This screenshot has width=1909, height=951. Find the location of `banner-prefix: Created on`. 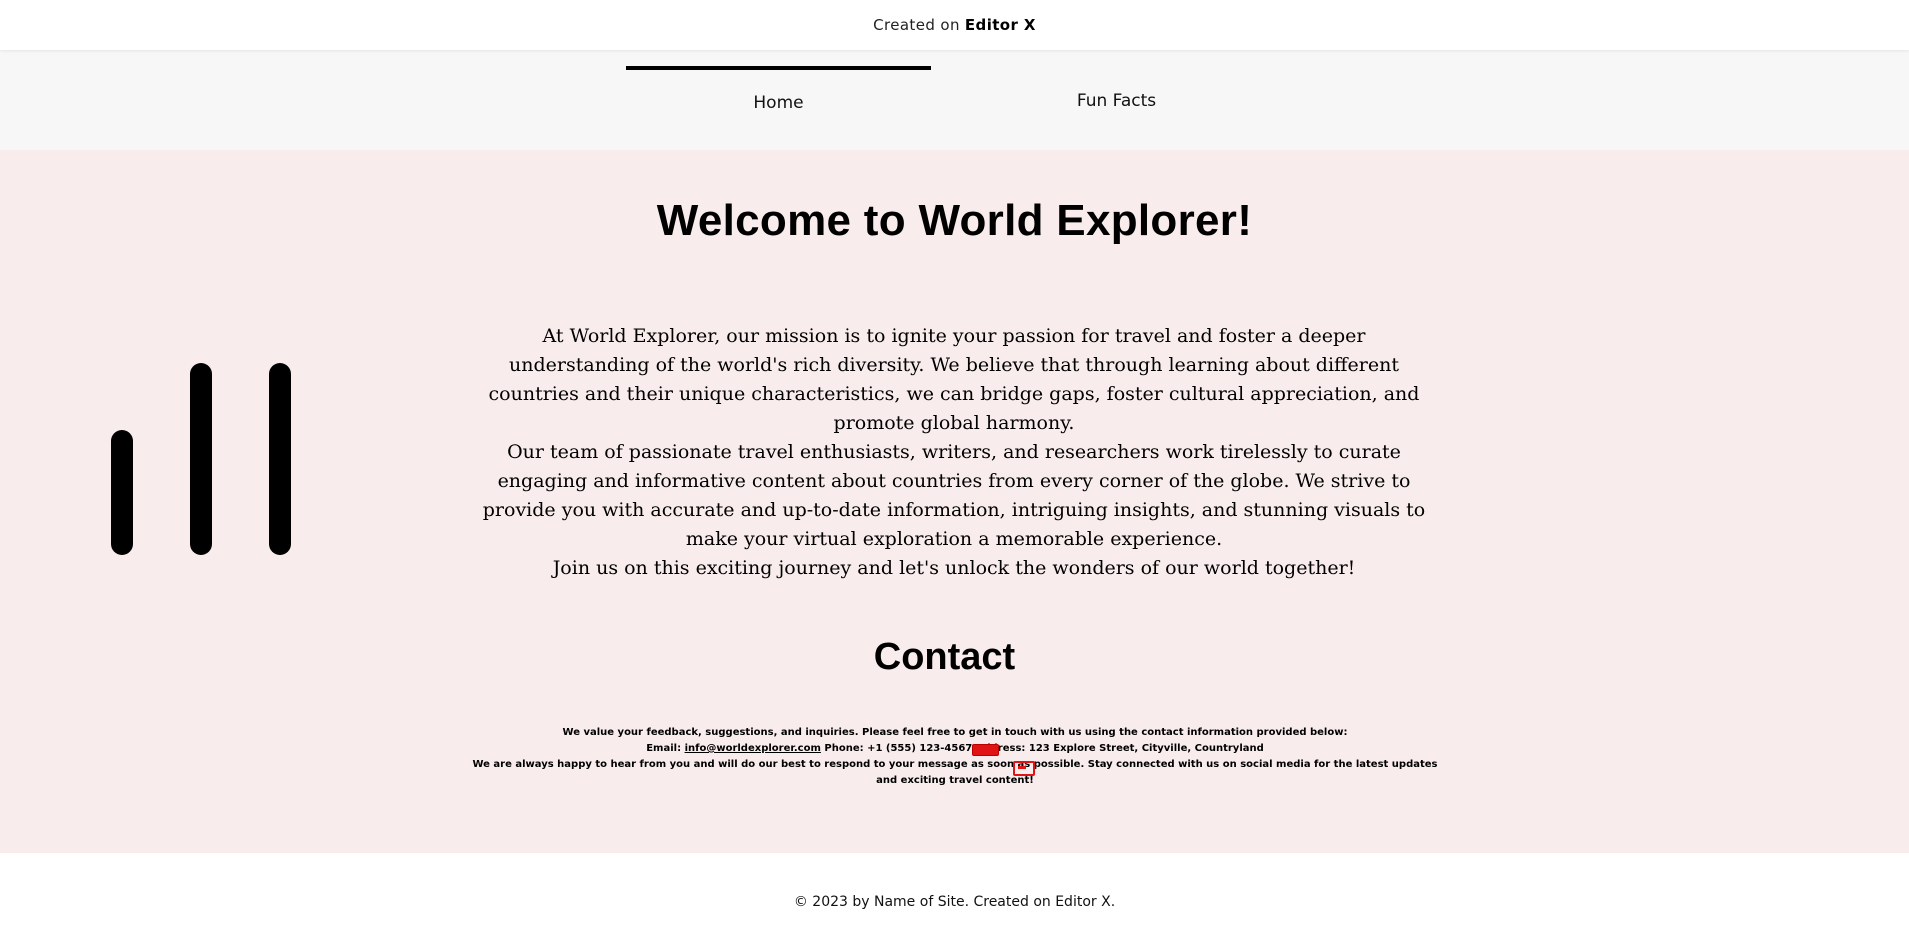

banner-prefix: Created on is located at coordinates (916, 25).